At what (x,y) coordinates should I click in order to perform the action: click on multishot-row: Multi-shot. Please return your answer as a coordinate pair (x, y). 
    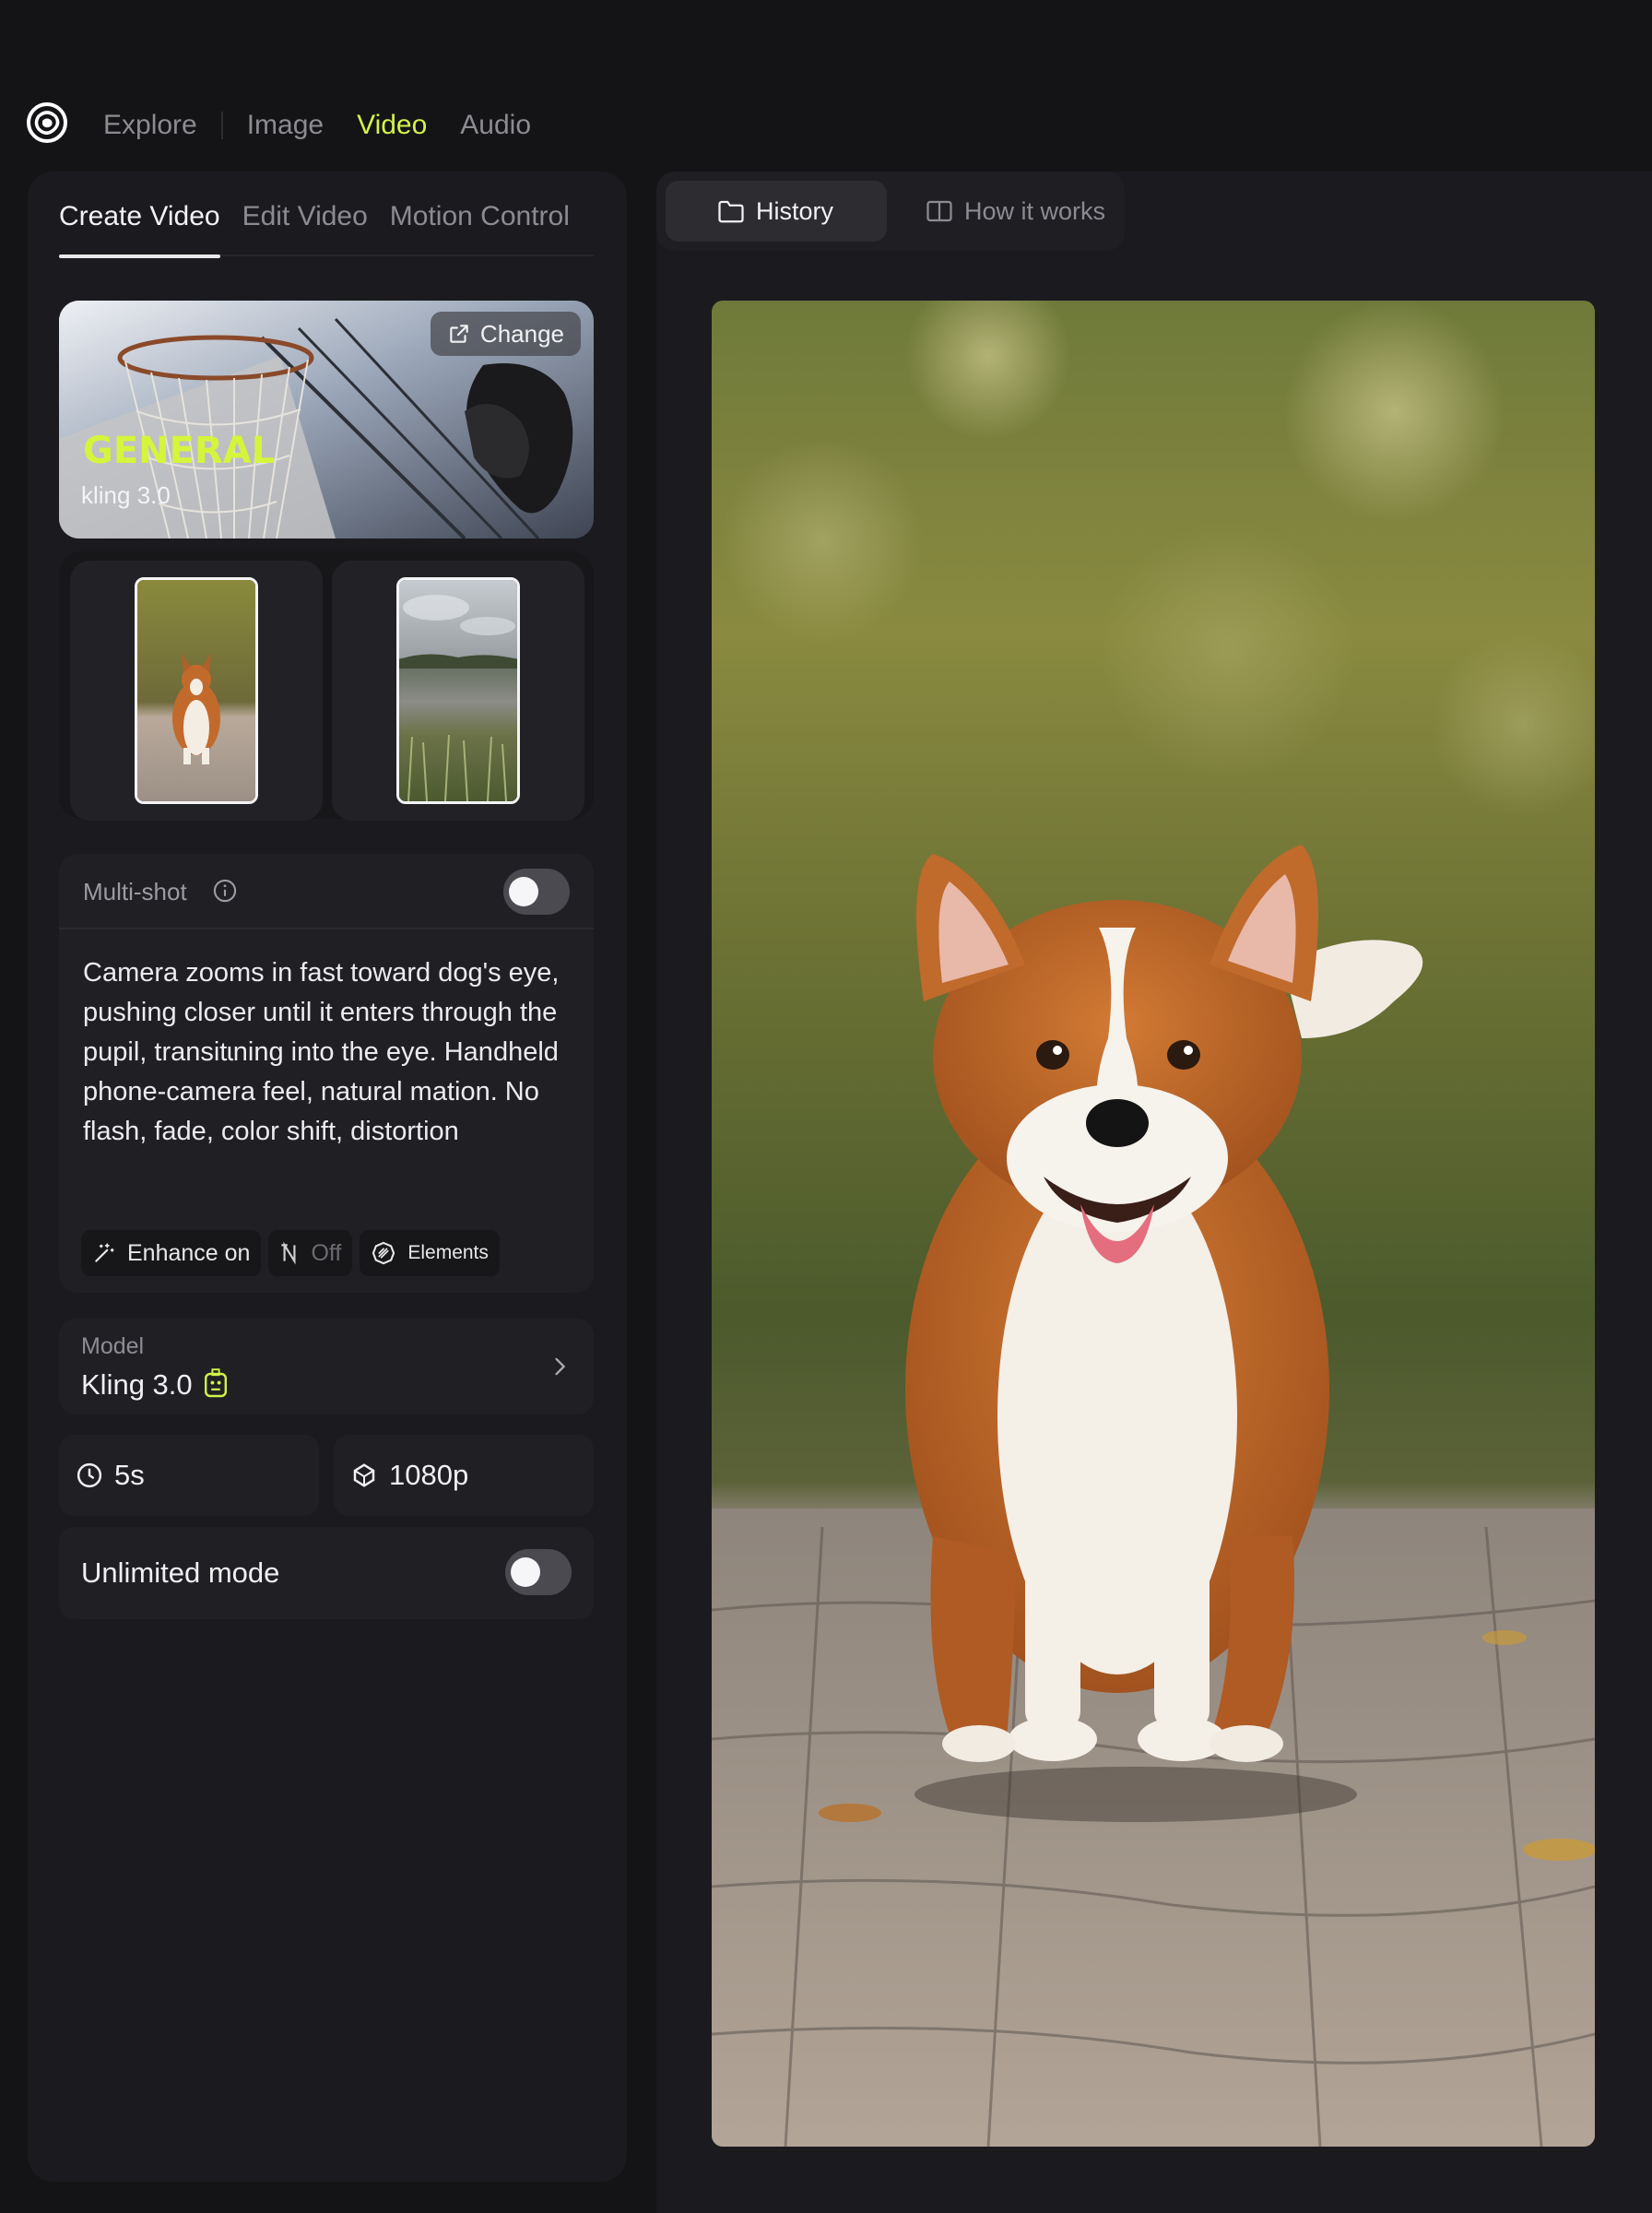
    Looking at the image, I should click on (326, 891).